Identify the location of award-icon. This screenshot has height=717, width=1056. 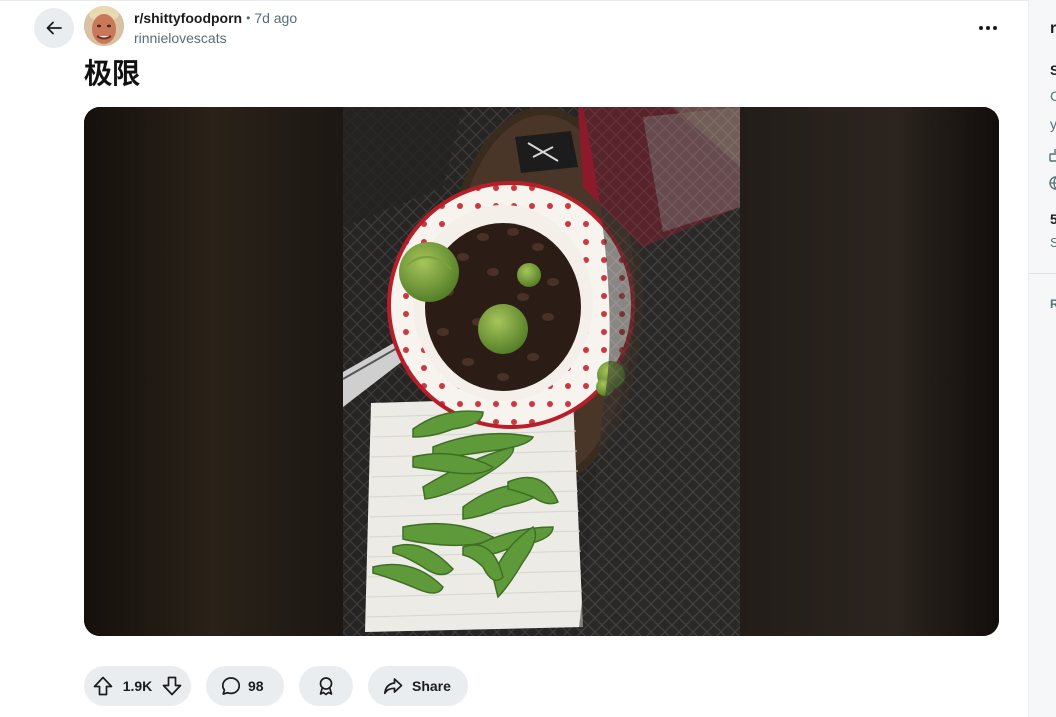
(326, 686).